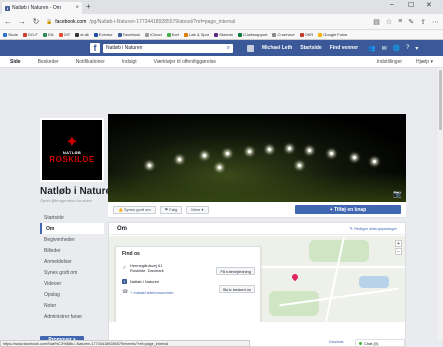  What do you see at coordinates (90, 62) in the screenshot?
I see `tab-notifications: Notifikationer` at bounding box center [90, 62].